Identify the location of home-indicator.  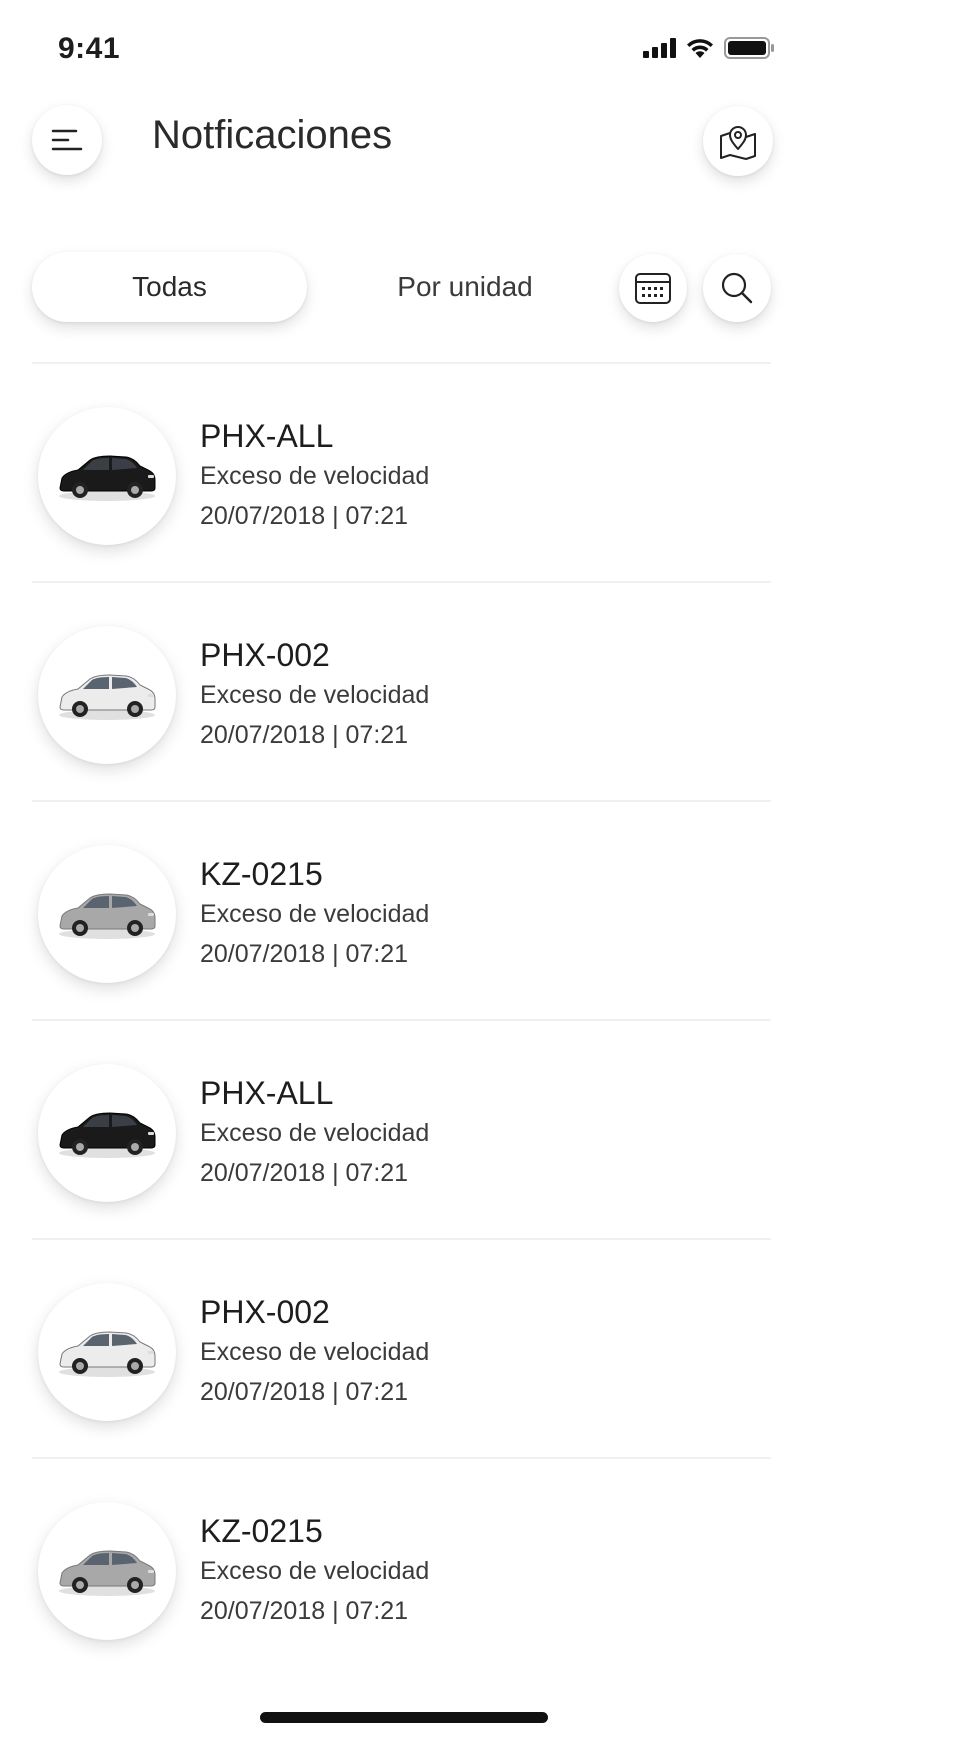
(404, 1717).